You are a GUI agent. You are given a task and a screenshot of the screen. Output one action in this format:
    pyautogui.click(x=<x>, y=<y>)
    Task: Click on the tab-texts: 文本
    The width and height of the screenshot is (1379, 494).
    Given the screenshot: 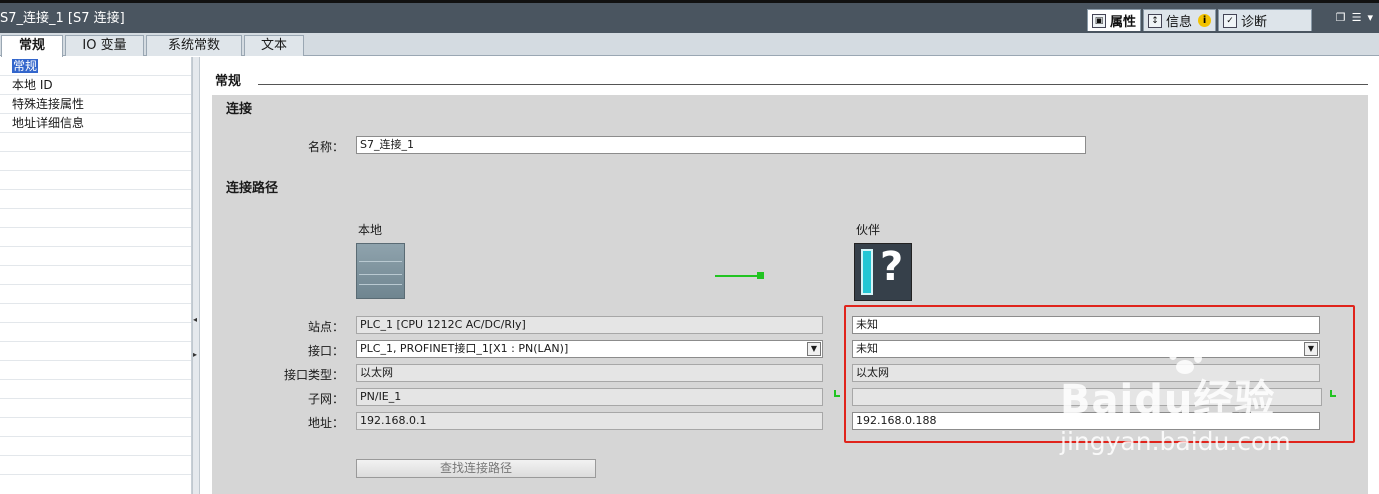 What is the action you would take?
    pyautogui.click(x=274, y=45)
    